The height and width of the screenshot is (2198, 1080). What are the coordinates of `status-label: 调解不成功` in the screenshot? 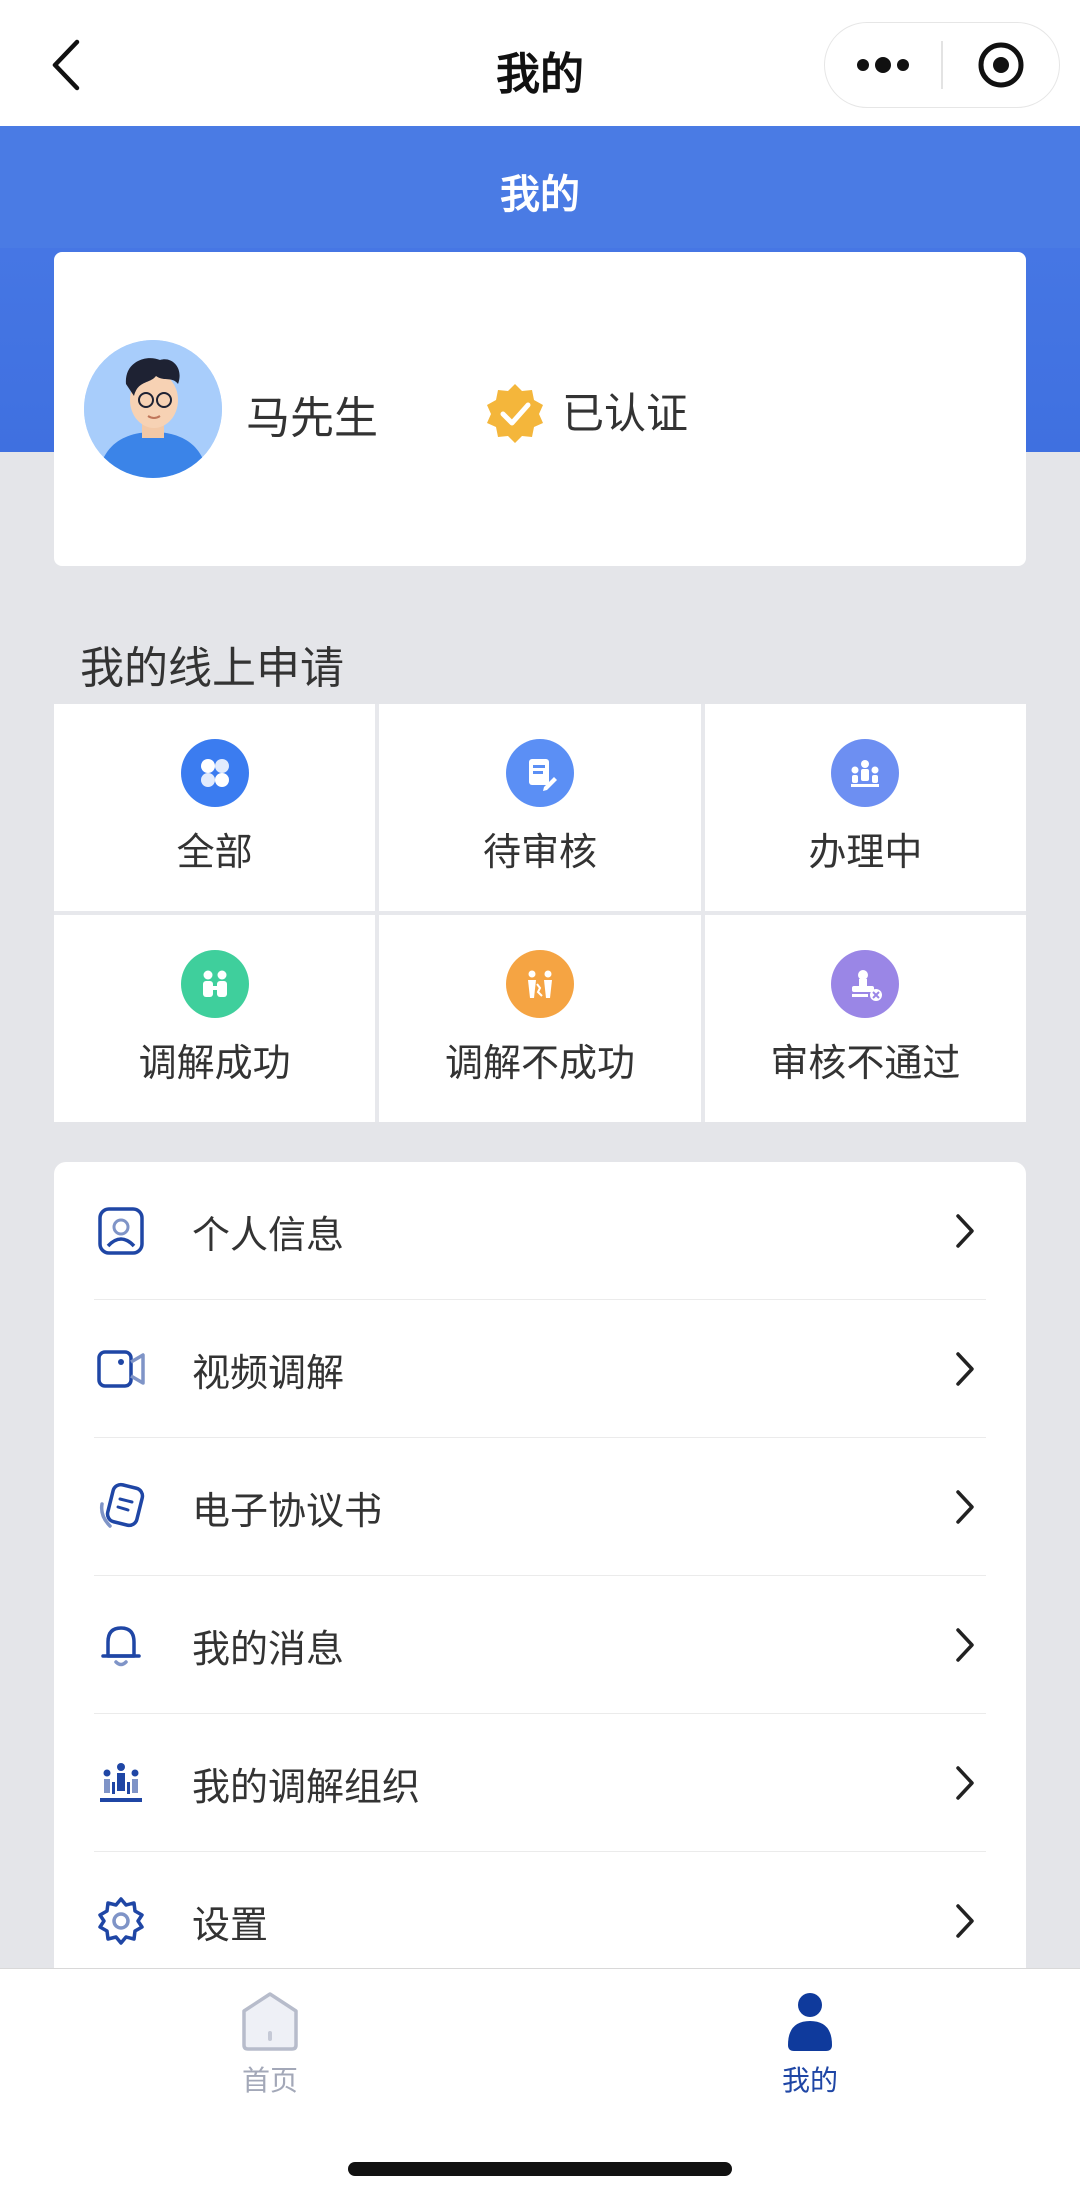 It's located at (539, 1063).